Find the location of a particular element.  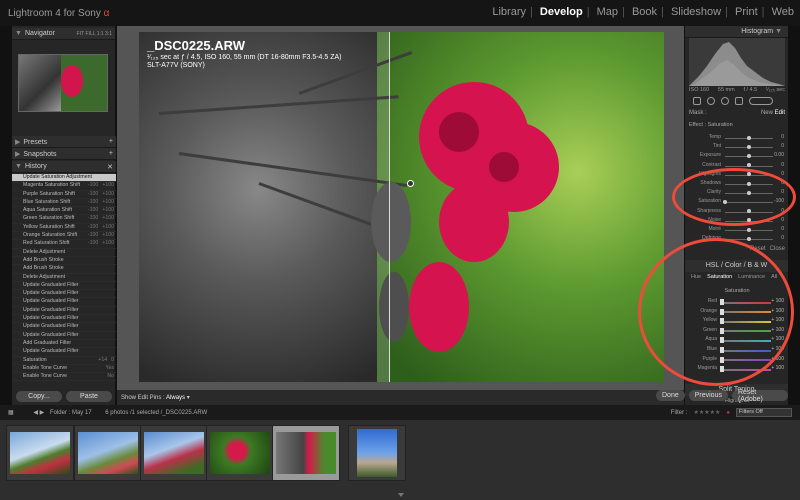

crop-icon is located at coordinates (697, 101).